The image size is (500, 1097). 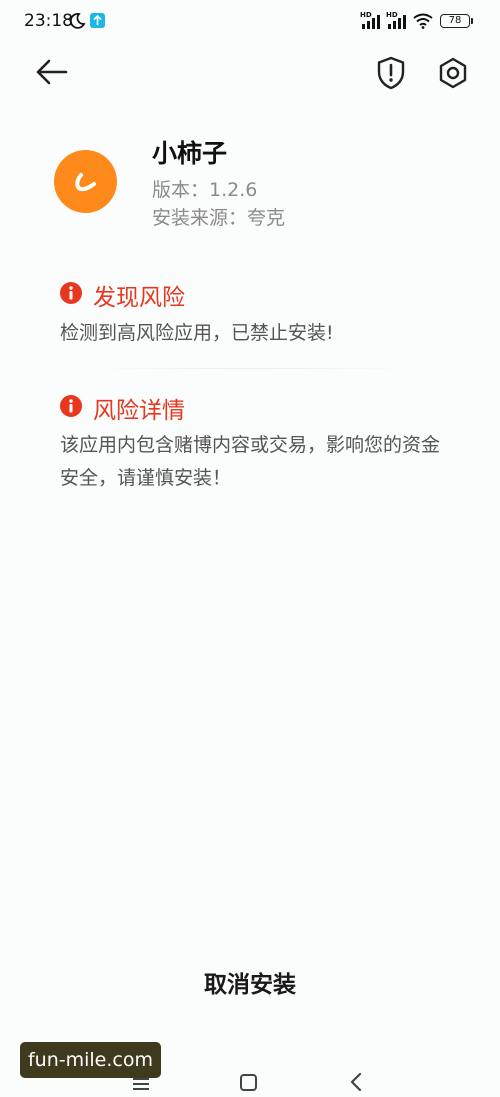 What do you see at coordinates (356, 1082) in the screenshot?
I see `back-icon` at bounding box center [356, 1082].